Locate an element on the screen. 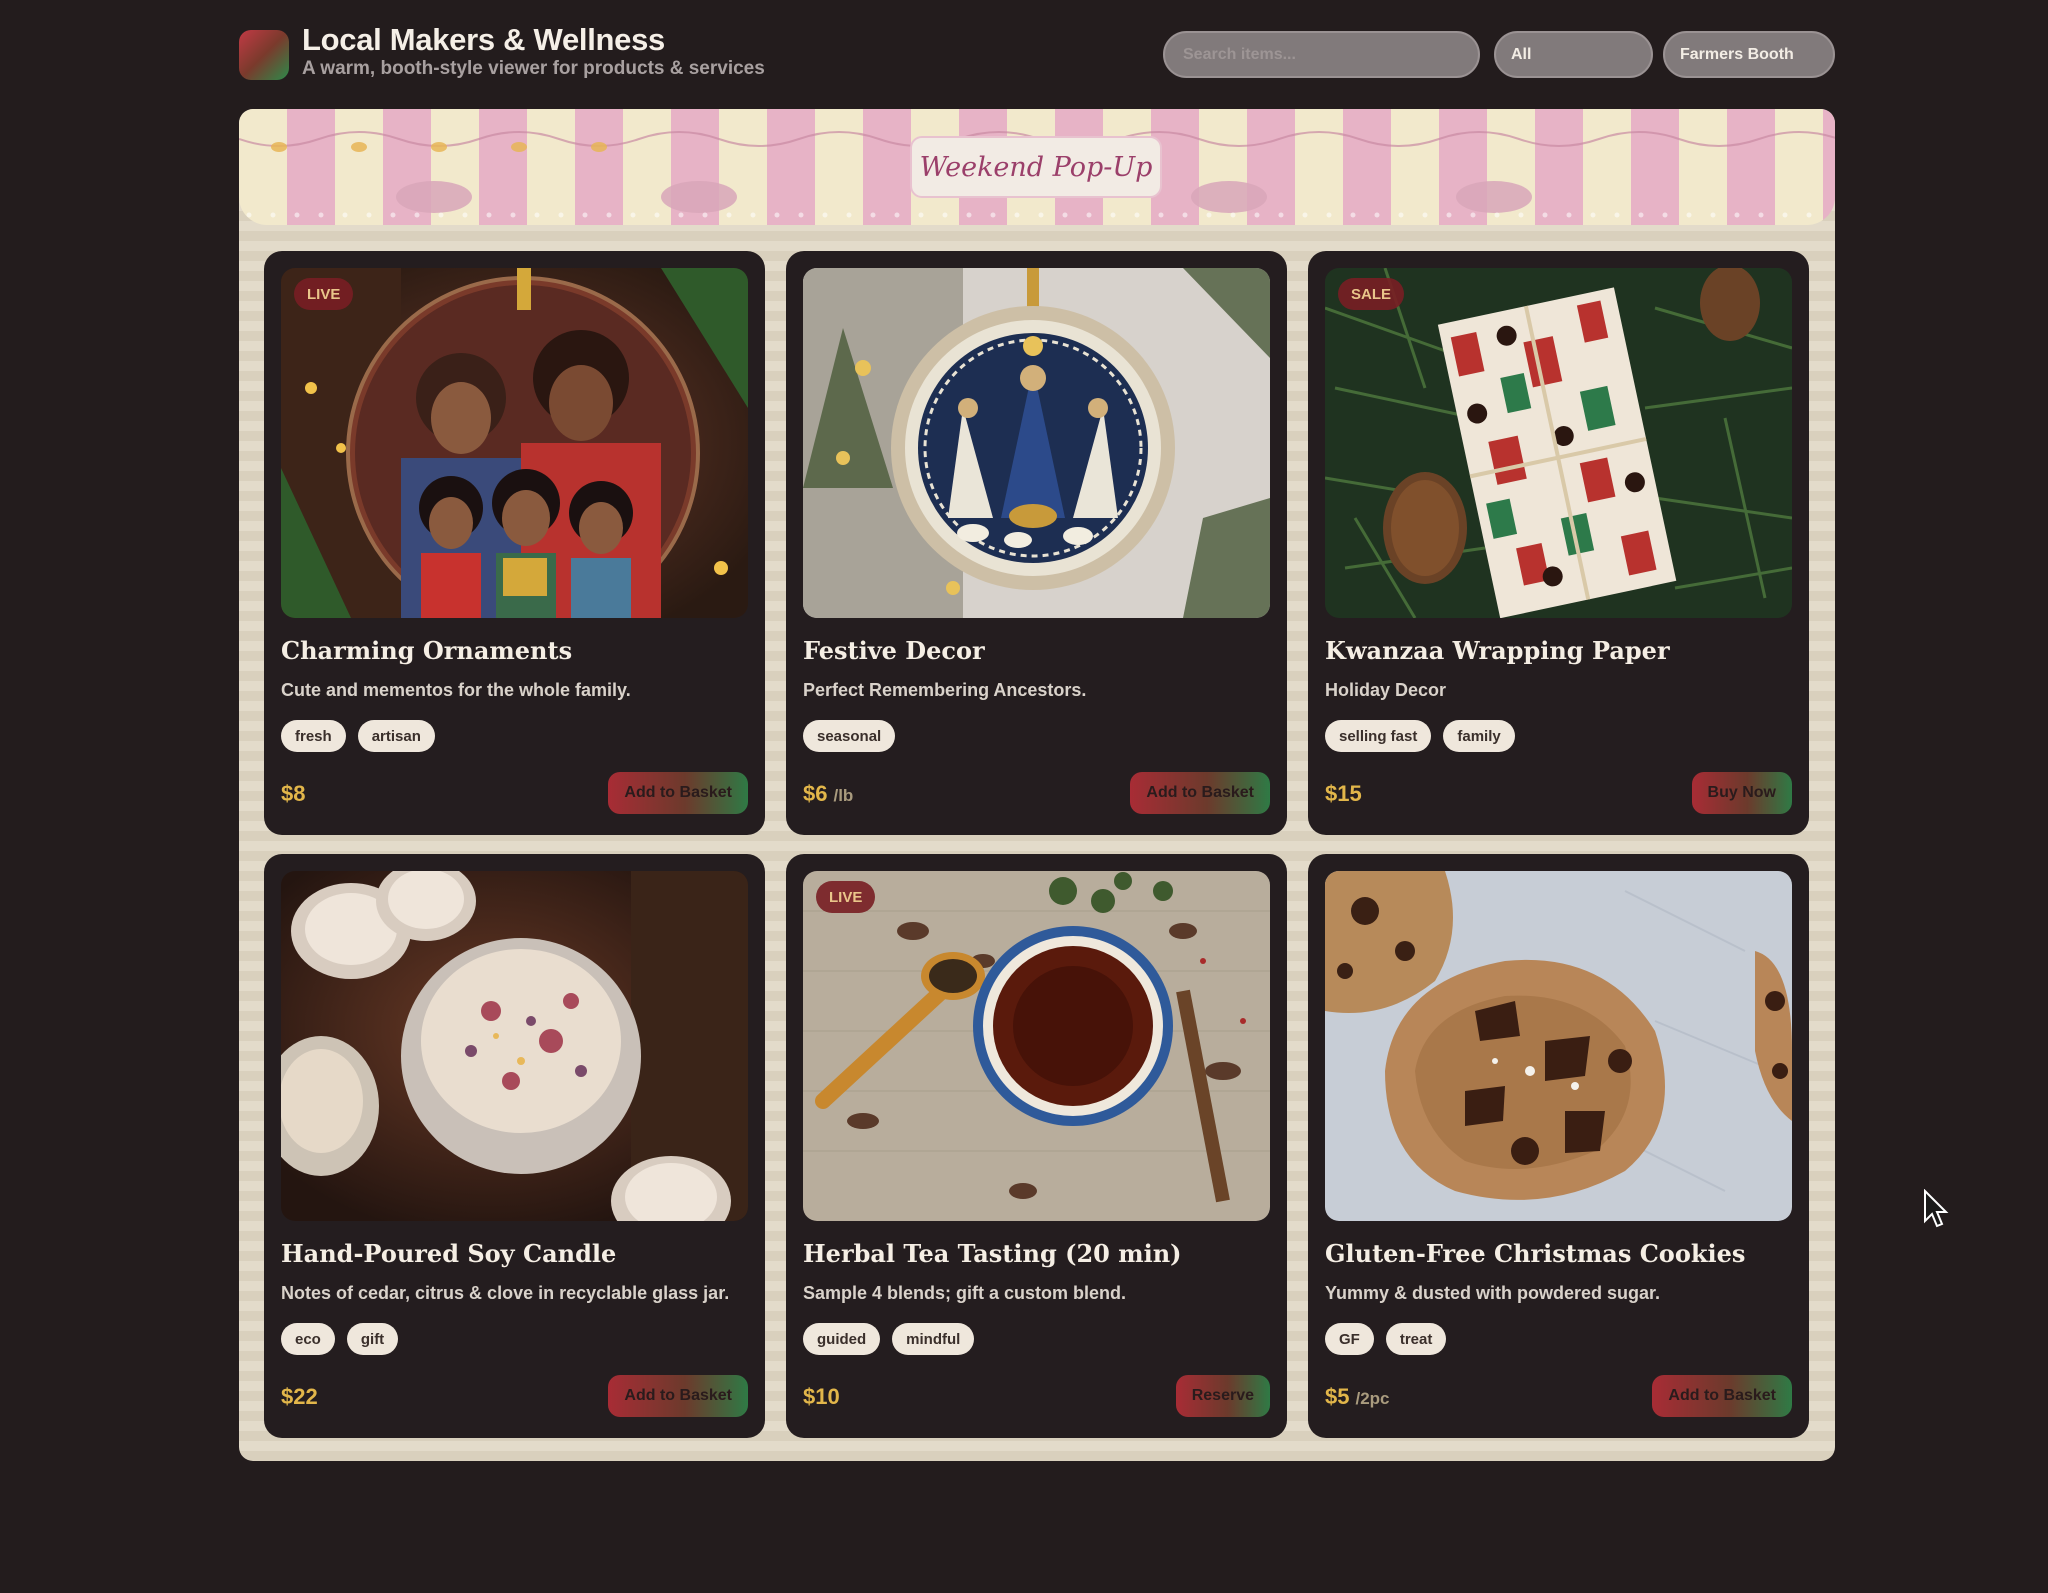 This screenshot has height=1593, width=2048. product-image: SALE is located at coordinates (1558, 443).